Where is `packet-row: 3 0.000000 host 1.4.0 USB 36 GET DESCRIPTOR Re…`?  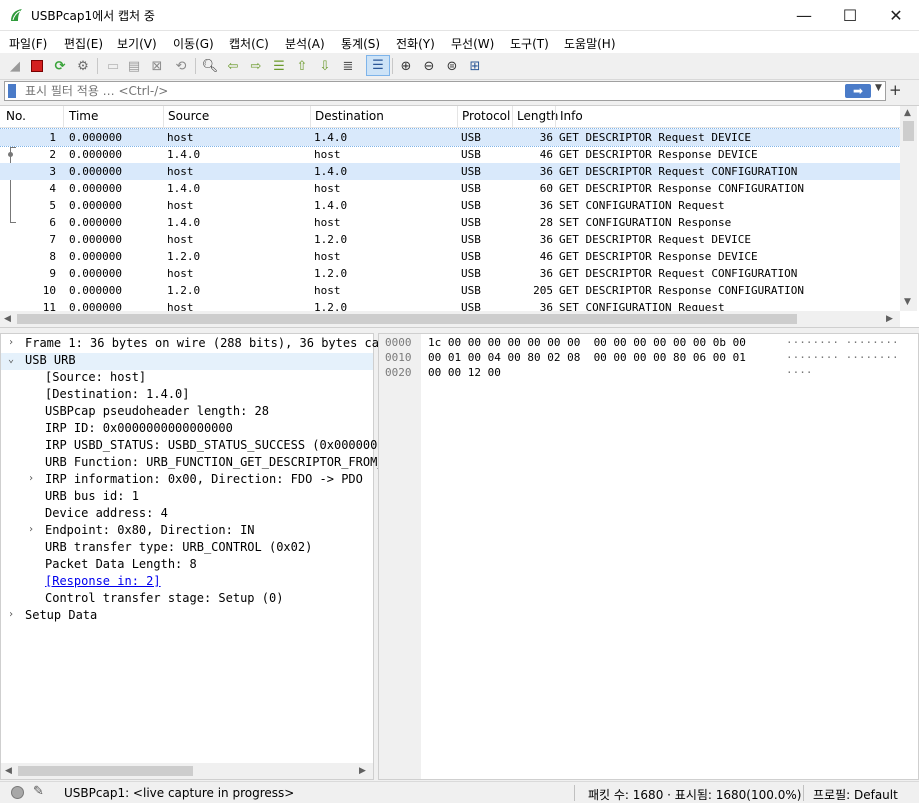
packet-row: 3 0.000000 host 1.4.0 USB 36 GET DESCRIPTOR Re… is located at coordinates (450, 171).